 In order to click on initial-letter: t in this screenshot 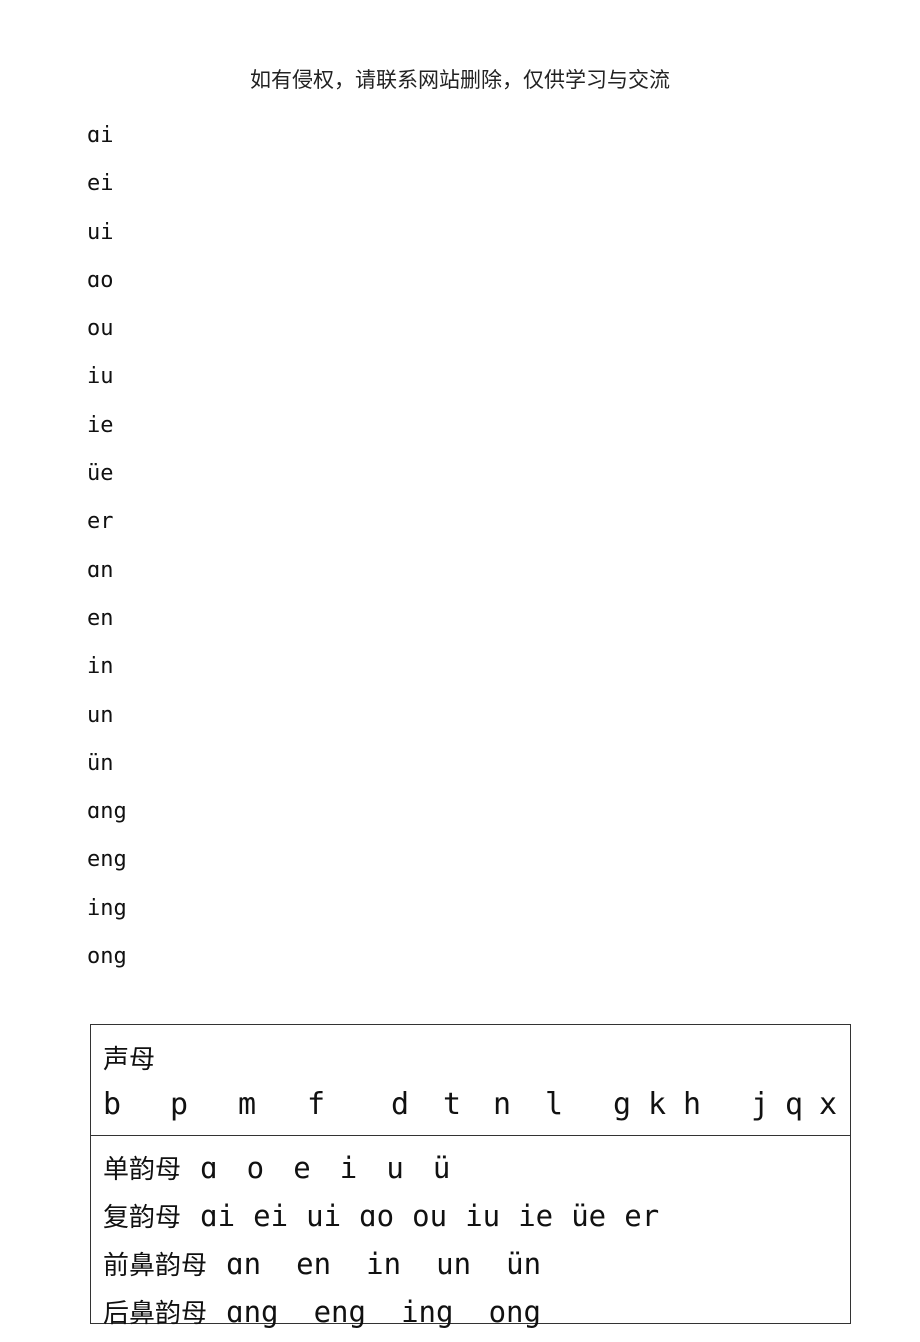, I will do `click(452, 1104)`.